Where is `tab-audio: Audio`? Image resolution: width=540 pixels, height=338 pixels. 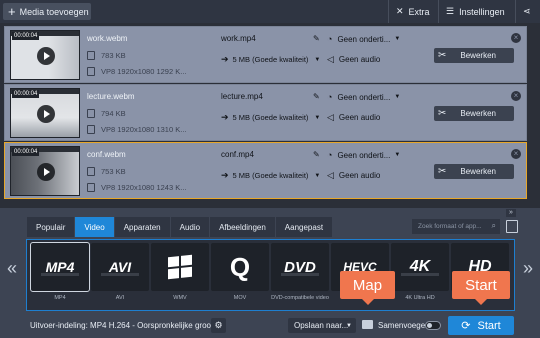 tab-audio: Audio is located at coordinates (190, 227).